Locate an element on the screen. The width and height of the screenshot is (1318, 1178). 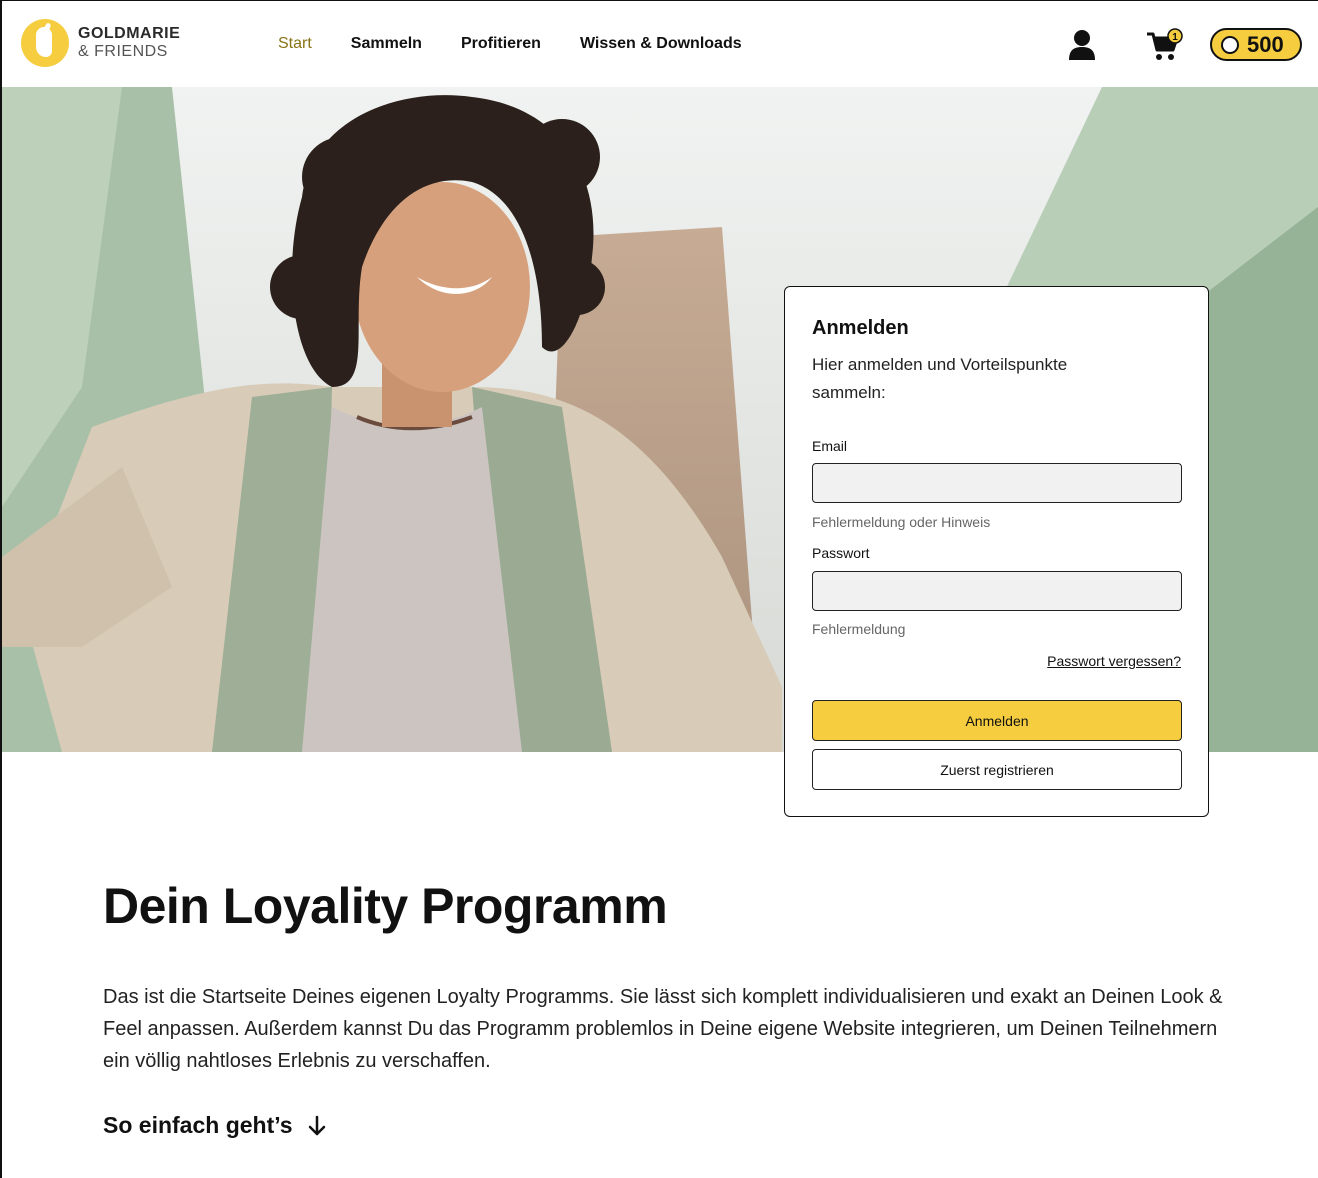
password-label: Passwort is located at coordinates (841, 553).